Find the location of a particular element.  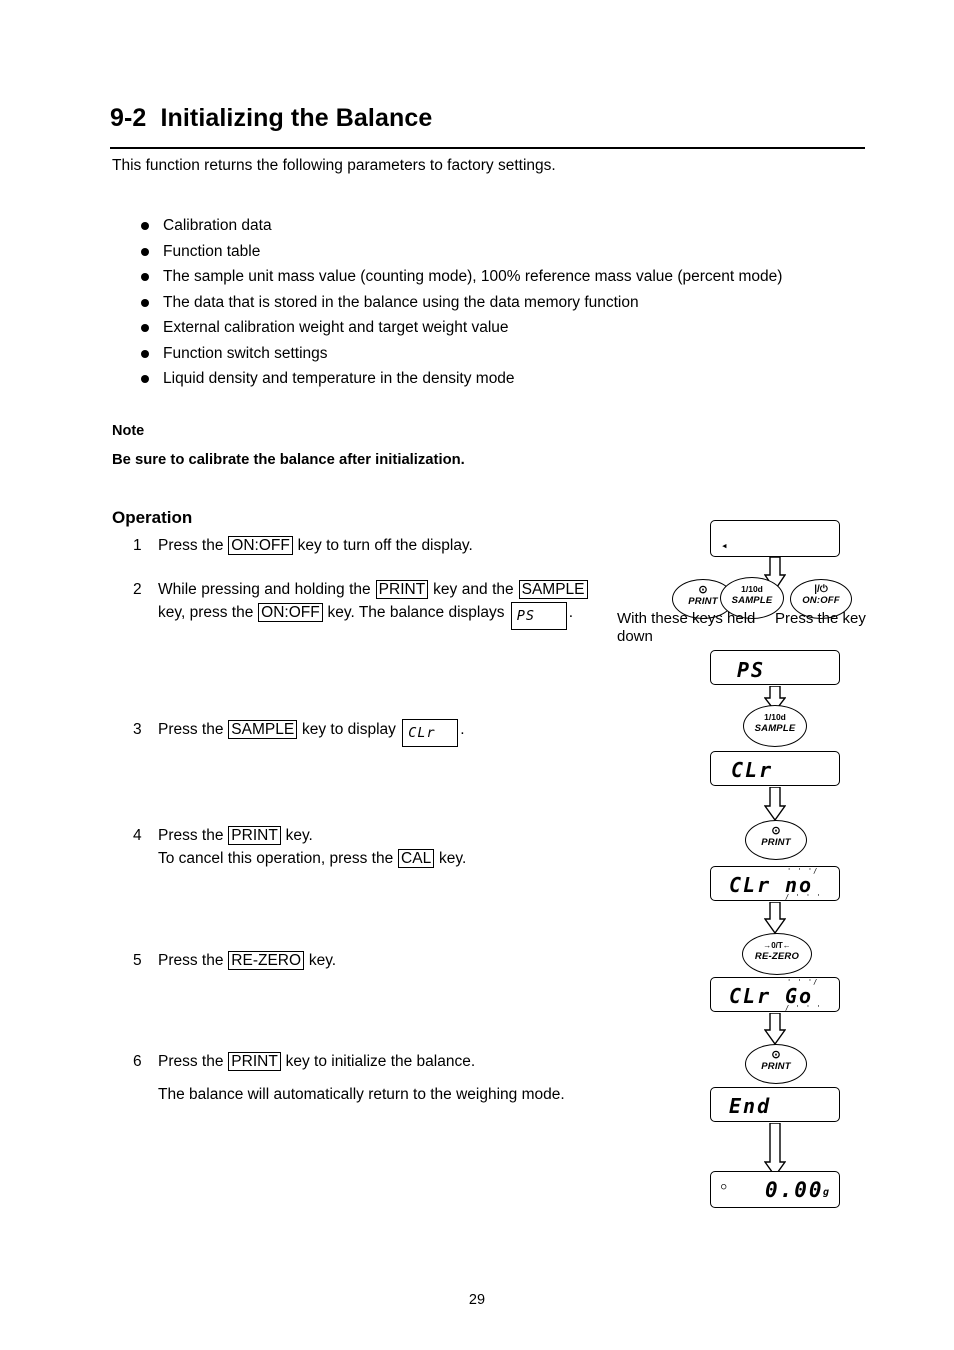

display-clr-value: CLr is located at coordinates (752, 770).